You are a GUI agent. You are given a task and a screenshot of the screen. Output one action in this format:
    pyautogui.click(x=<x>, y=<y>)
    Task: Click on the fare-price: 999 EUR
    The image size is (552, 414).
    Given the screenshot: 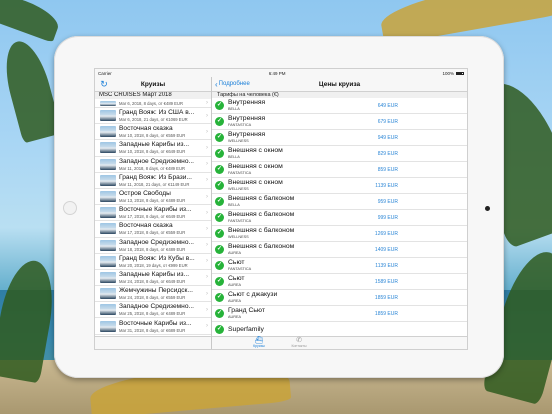 What is the action you would take?
    pyautogui.click(x=387, y=217)
    